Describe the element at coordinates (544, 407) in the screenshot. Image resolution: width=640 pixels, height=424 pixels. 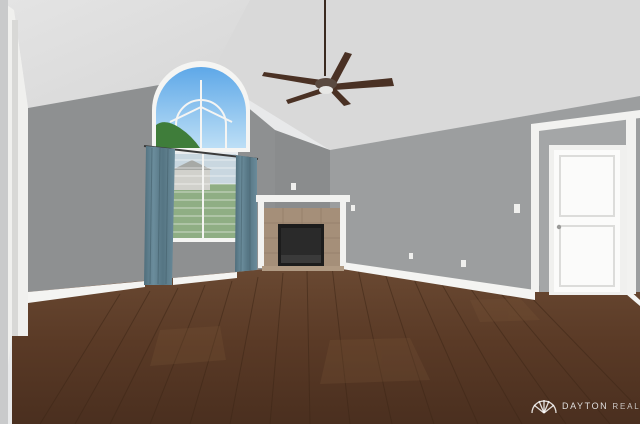
I see `shell-logo-icon` at that location.